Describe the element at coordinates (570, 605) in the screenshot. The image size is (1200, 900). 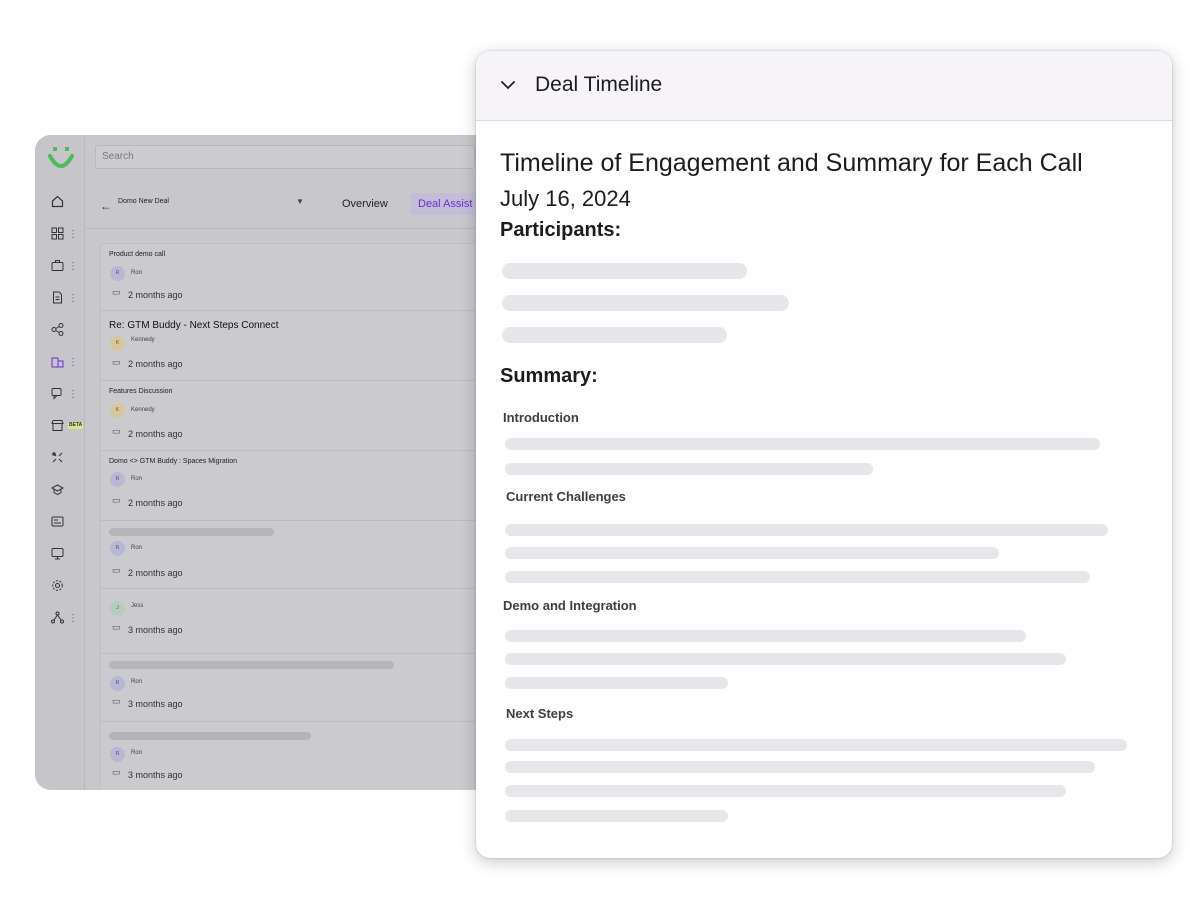
I see `section-demo-integration: Demo and Integration` at that location.